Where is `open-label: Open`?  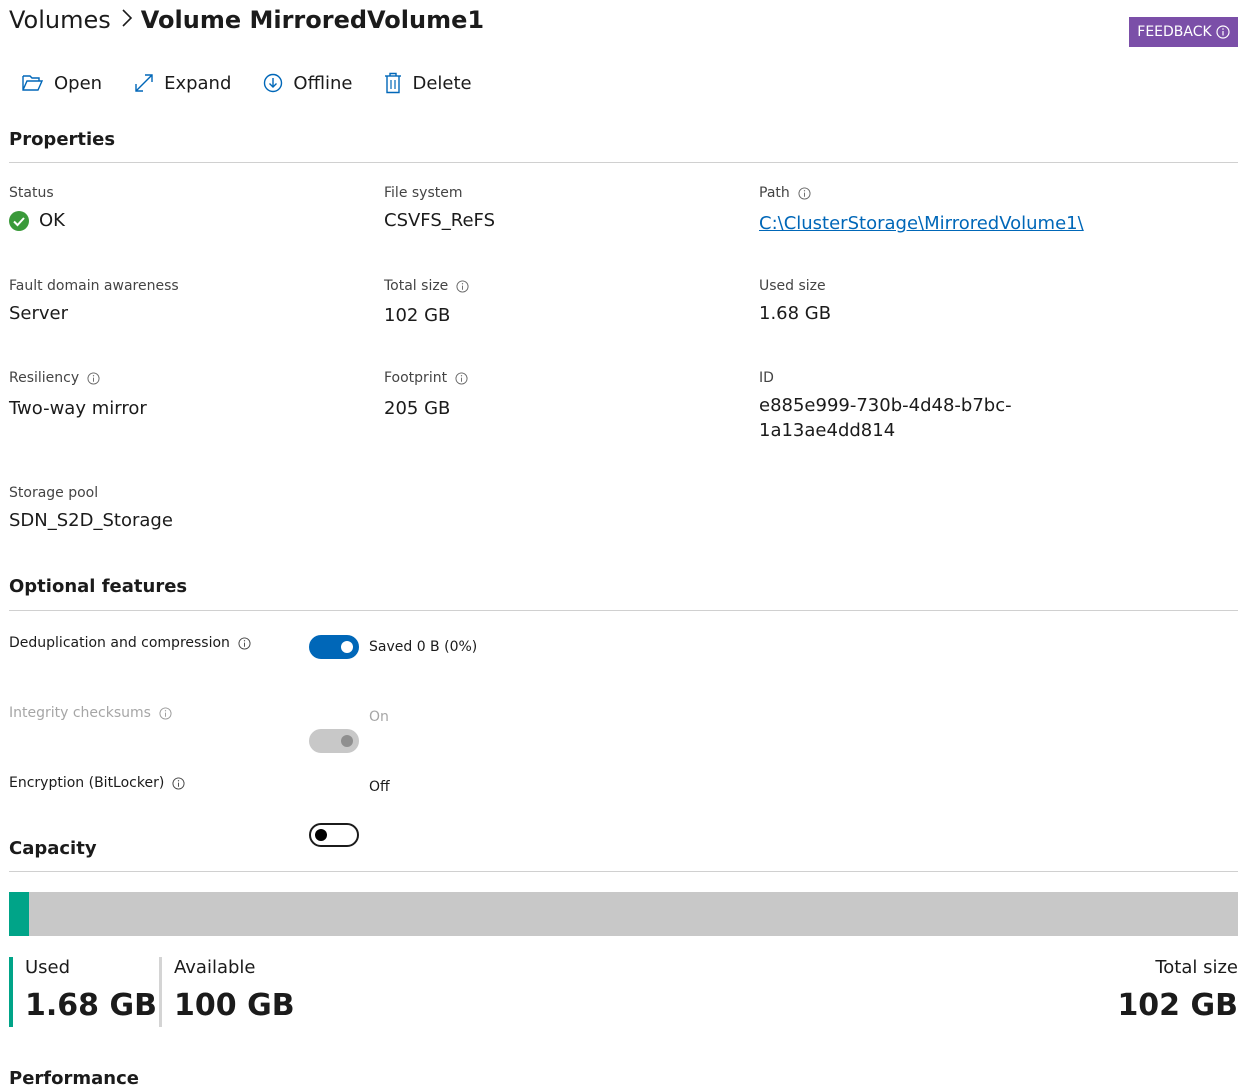 open-label: Open is located at coordinates (78, 83).